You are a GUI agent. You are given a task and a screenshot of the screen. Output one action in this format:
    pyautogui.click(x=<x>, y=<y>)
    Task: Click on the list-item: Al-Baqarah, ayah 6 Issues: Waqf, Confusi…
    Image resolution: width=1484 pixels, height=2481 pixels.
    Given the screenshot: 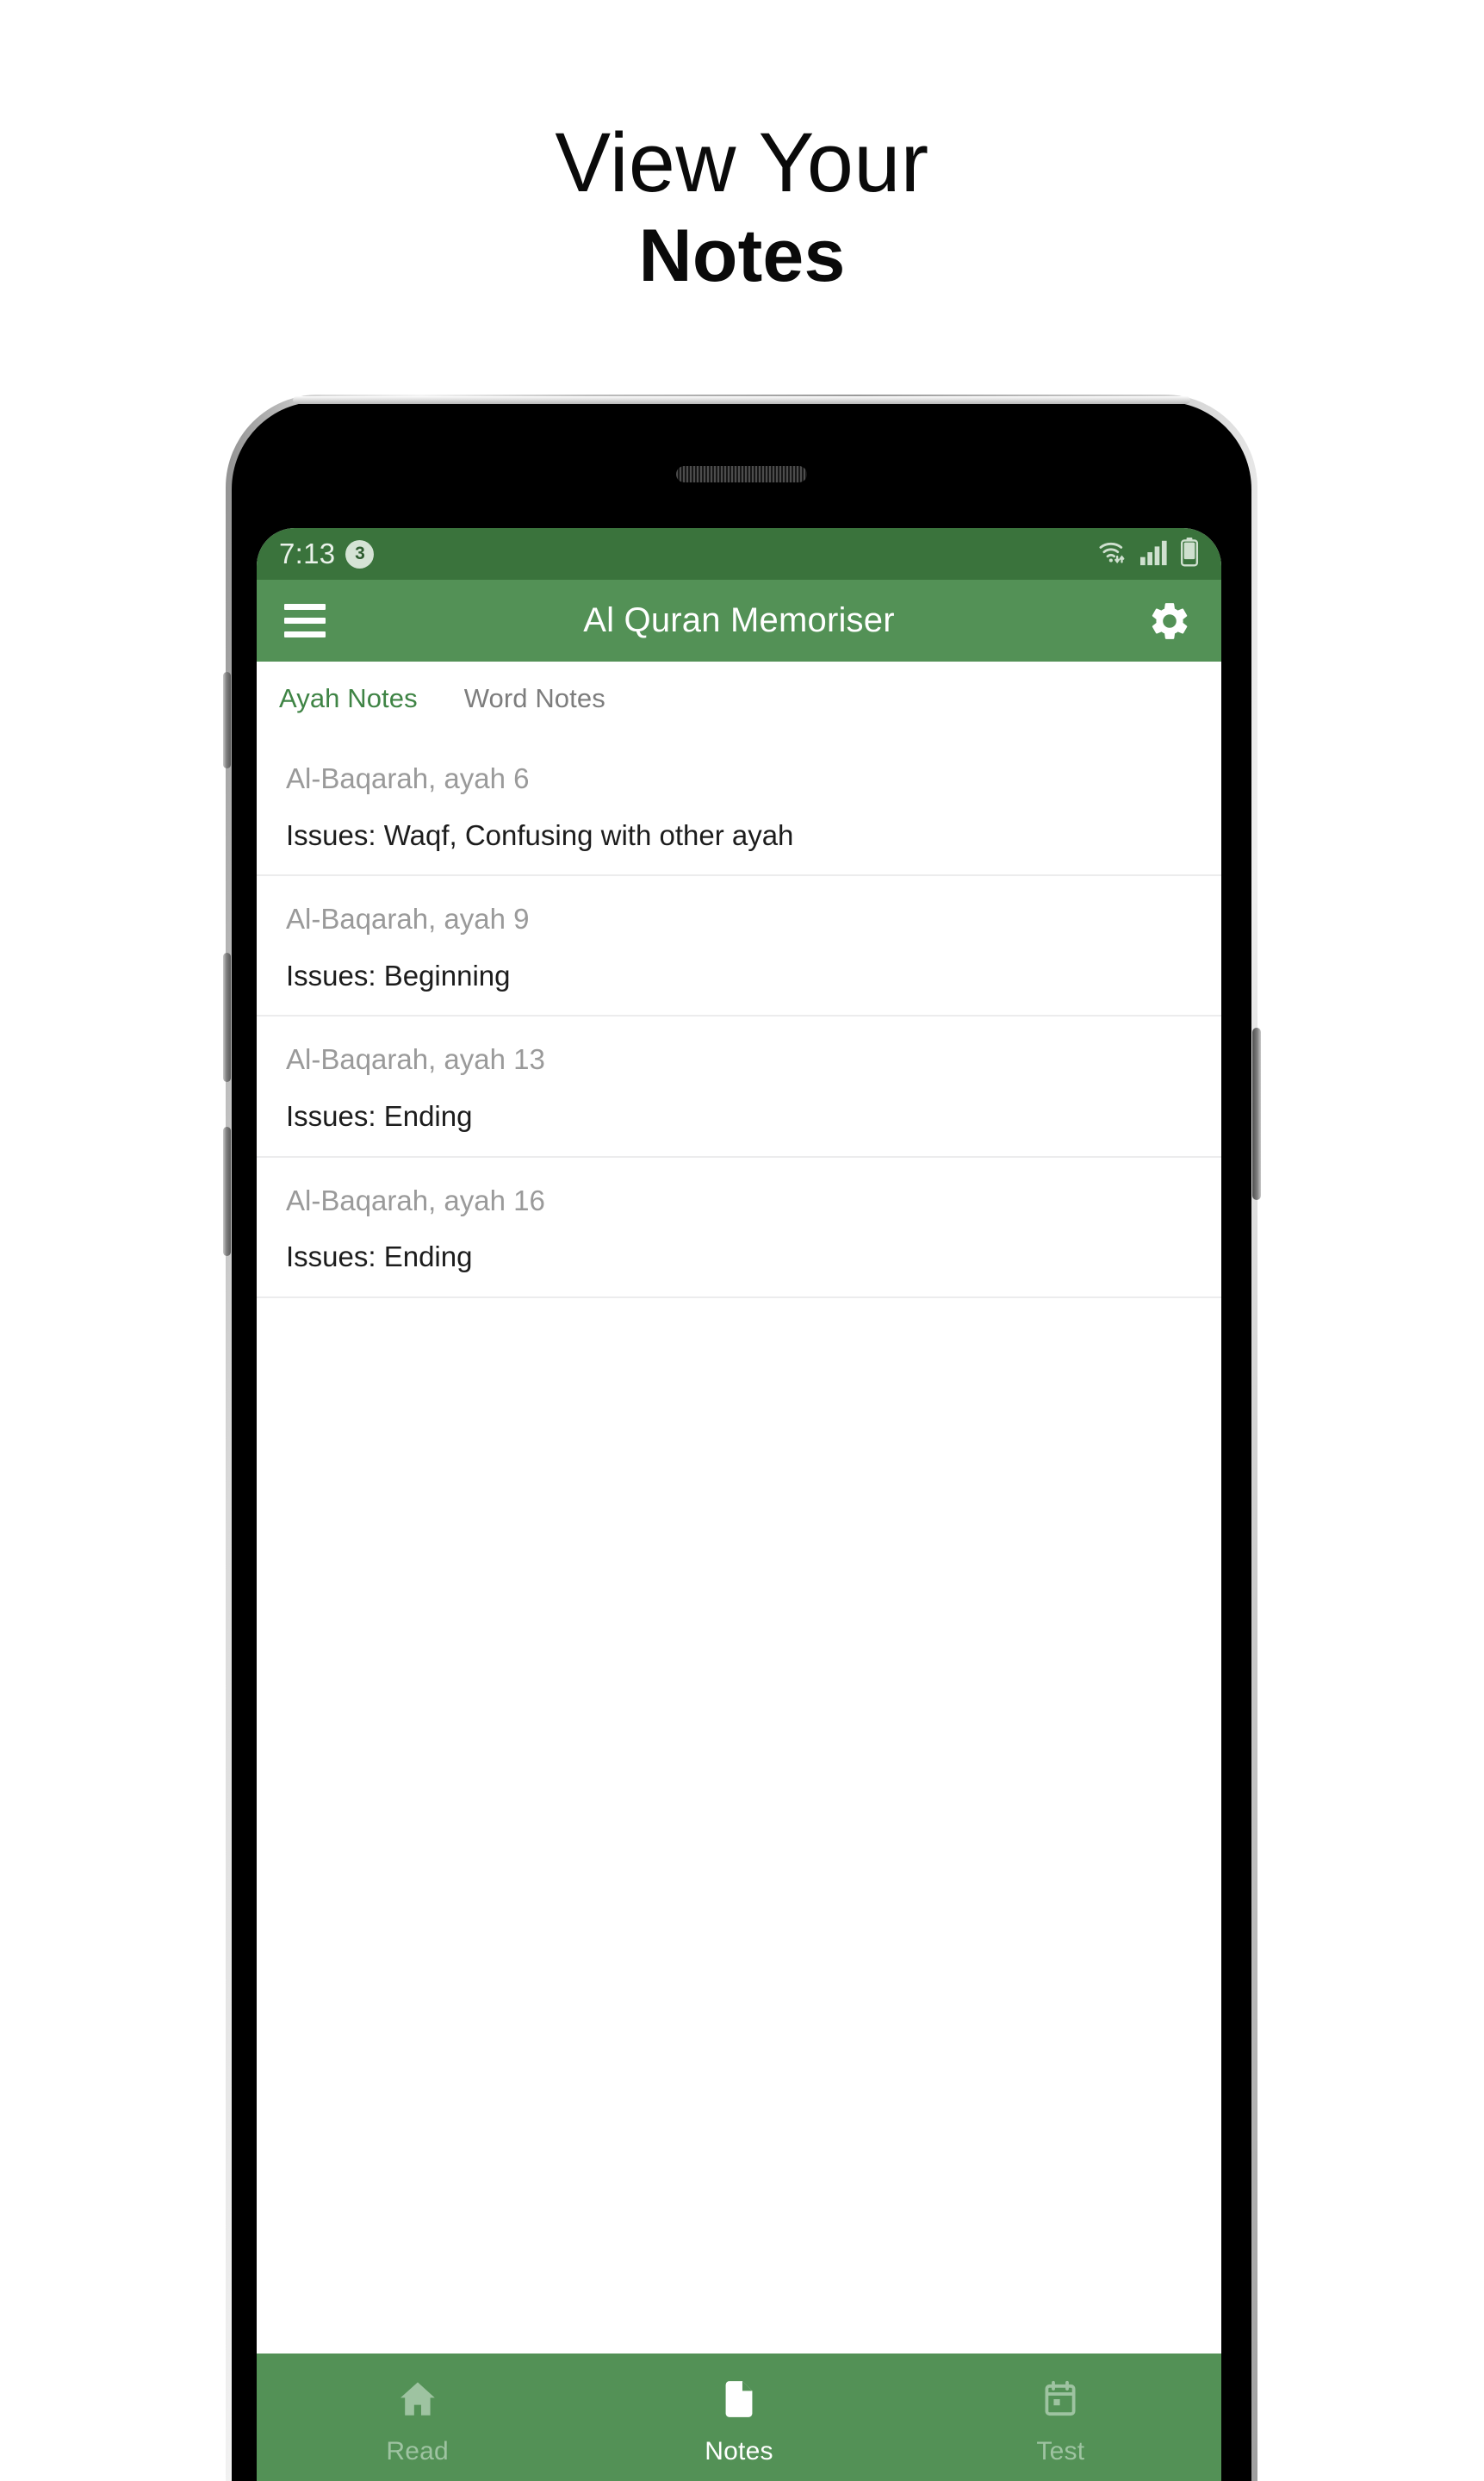 What is the action you would take?
    pyautogui.click(x=739, y=806)
    